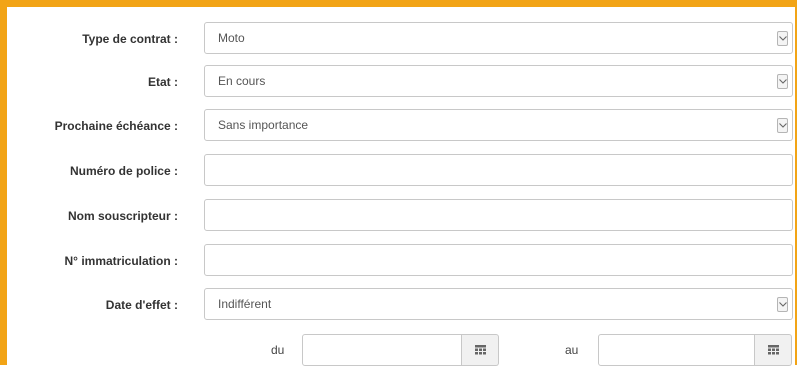 The height and width of the screenshot is (367, 797). I want to click on contract-type-row: Type de contrat : Moto, so click(398, 39).